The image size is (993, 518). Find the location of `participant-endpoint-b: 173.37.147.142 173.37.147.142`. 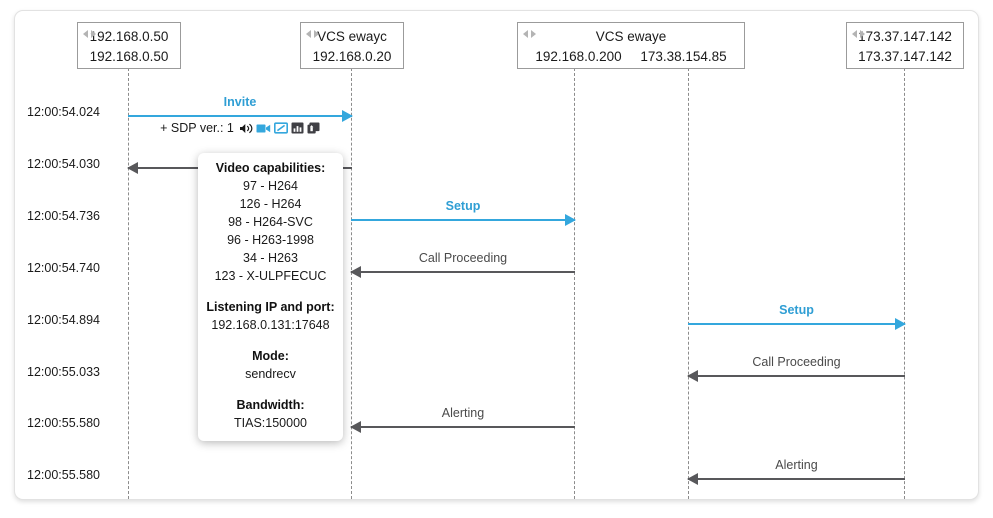

participant-endpoint-b: 173.37.147.142 173.37.147.142 is located at coordinates (905, 45).